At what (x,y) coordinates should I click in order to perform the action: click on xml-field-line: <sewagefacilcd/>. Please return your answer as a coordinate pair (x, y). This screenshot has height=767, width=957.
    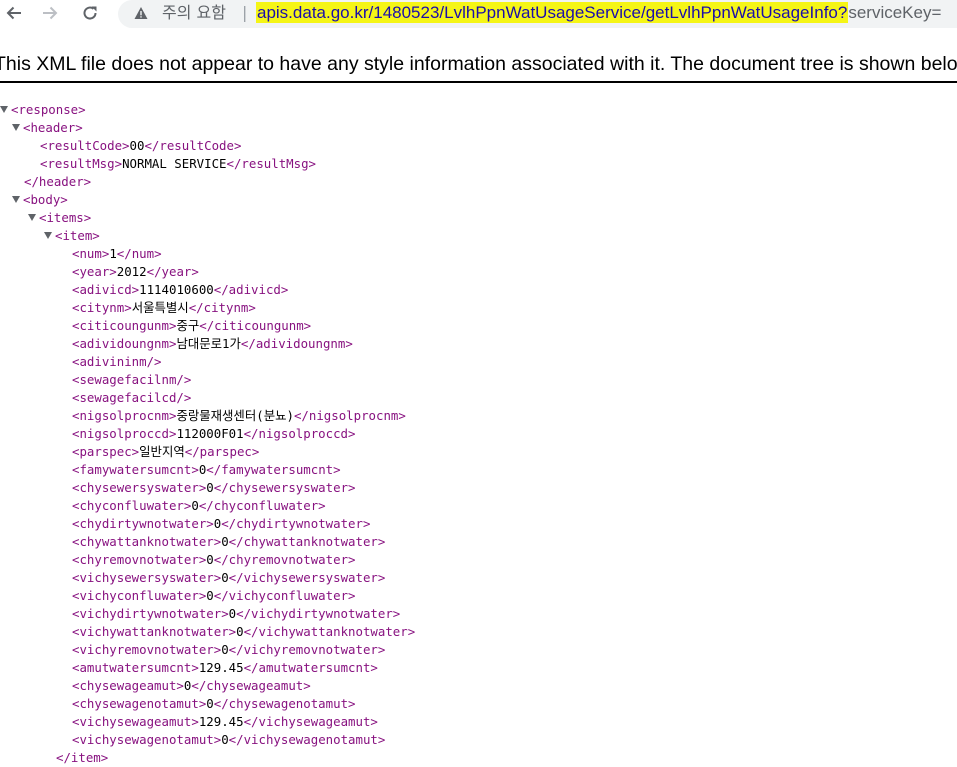
    Looking at the image, I should click on (131, 398).